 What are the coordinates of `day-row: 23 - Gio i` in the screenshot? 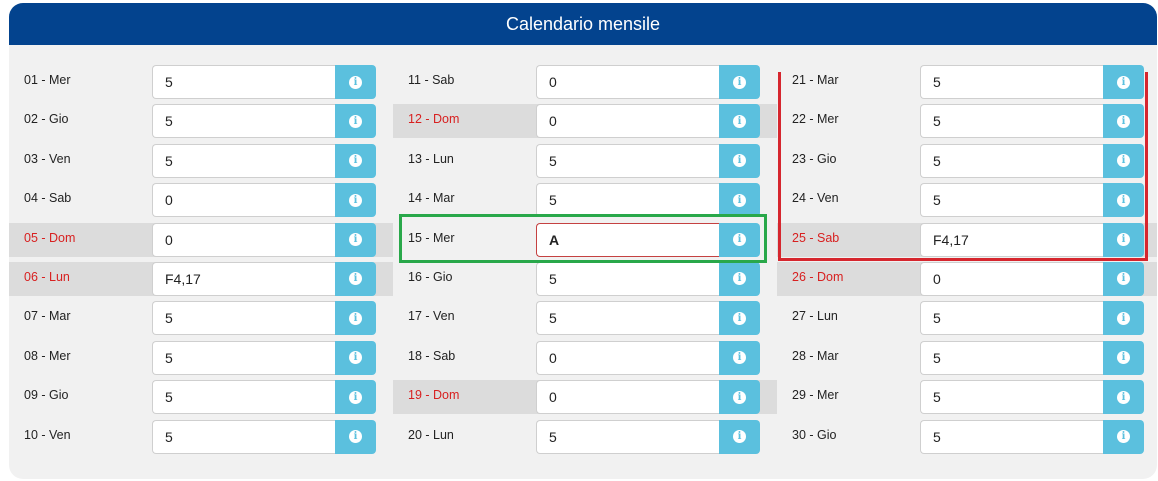 It's located at (967, 163).